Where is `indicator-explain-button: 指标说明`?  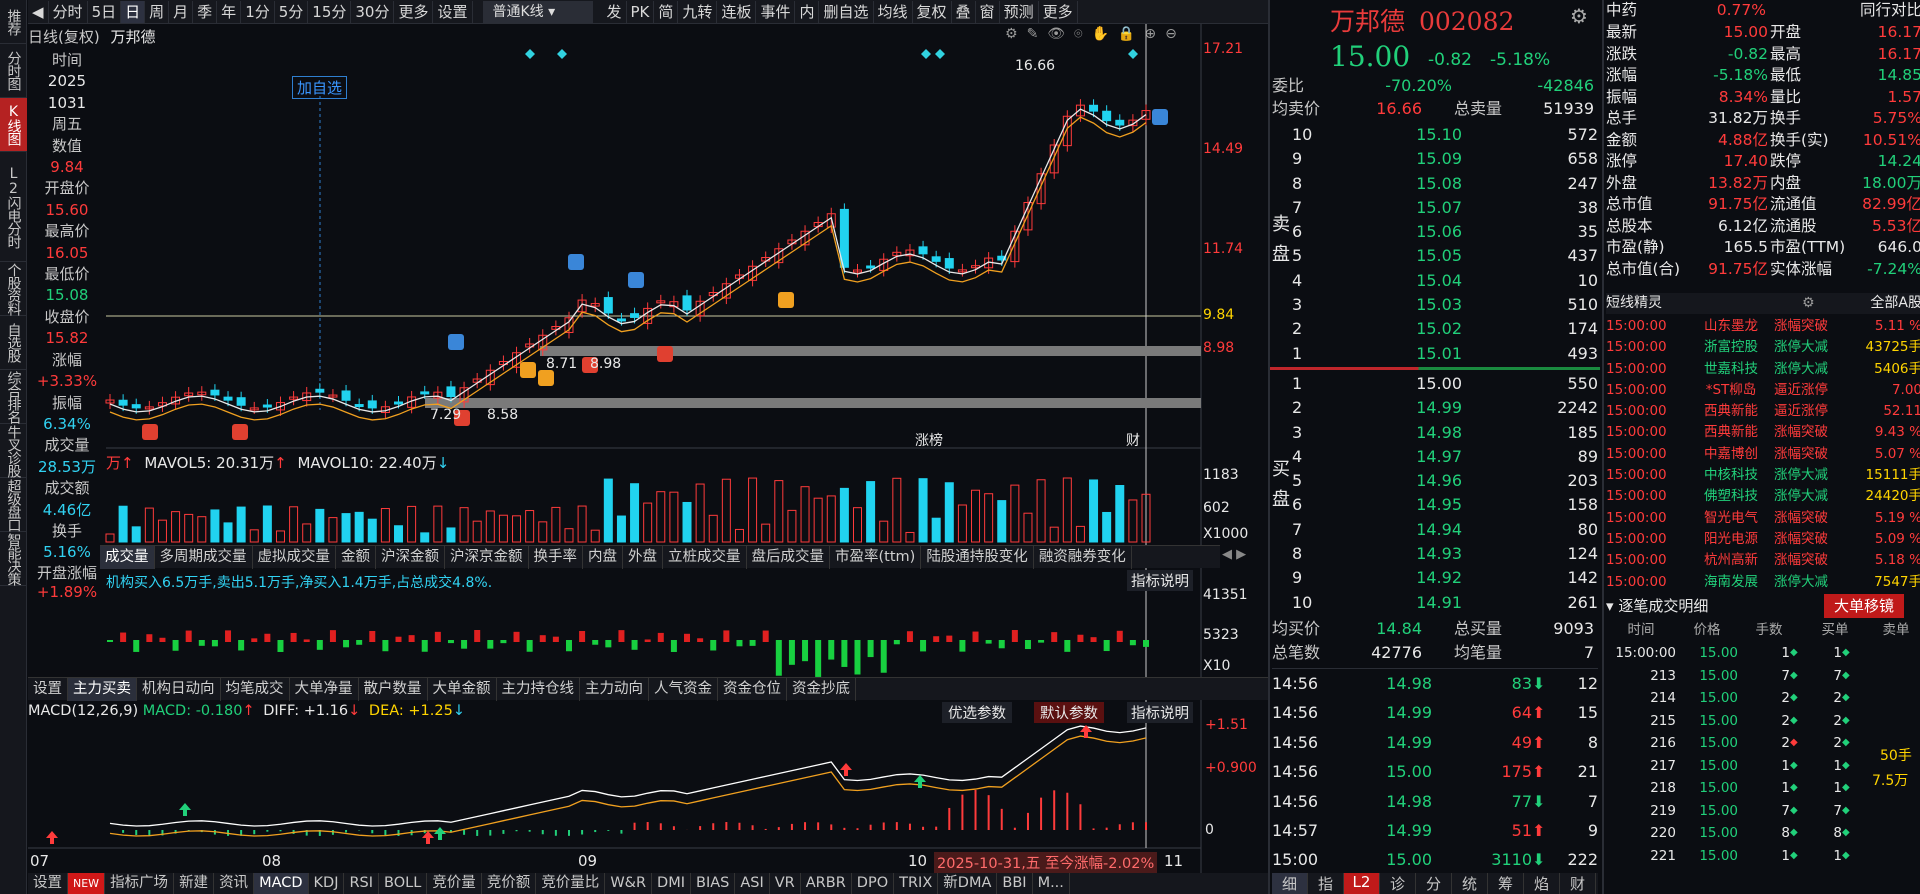 indicator-explain-button: 指标说明 is located at coordinates (1160, 580).